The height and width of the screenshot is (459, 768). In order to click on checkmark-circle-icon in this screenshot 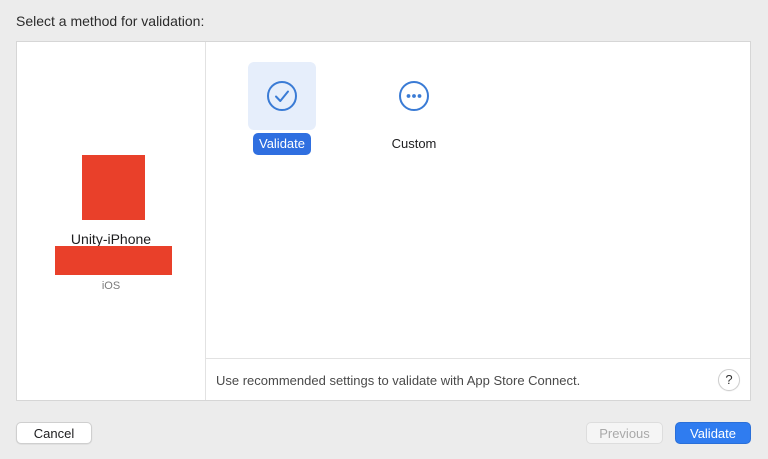, I will do `click(282, 96)`.